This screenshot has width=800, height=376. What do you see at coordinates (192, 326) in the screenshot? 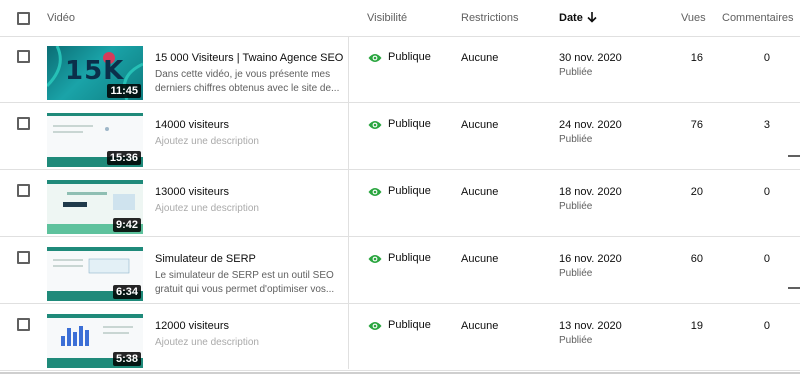
I see `video-title: 12000 visiteurs` at bounding box center [192, 326].